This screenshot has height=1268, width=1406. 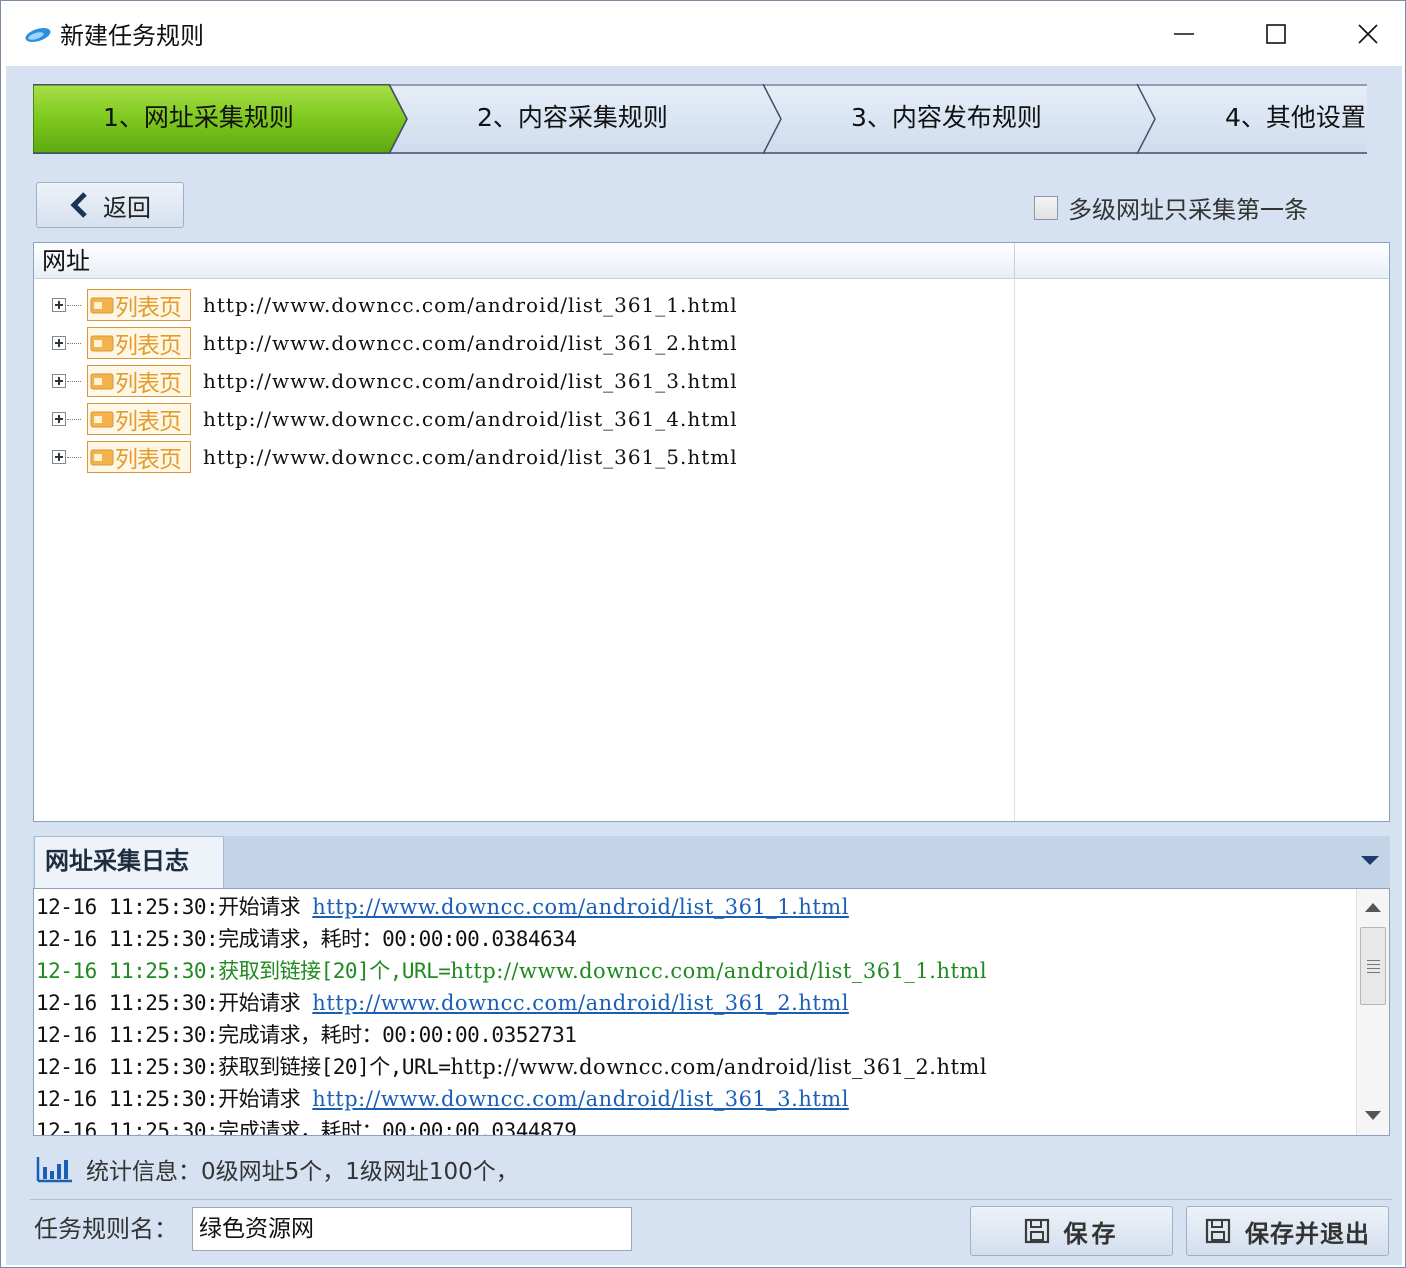 I want to click on save-and-exit-button: 保存并退出, so click(x=1287, y=1231).